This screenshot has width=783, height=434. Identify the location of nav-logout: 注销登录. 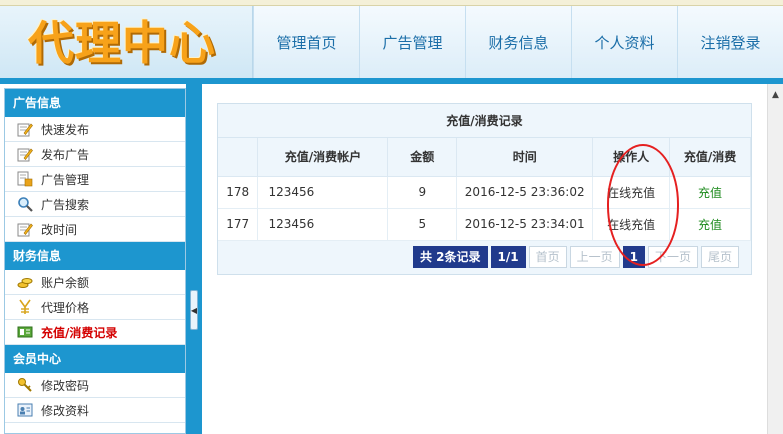
(730, 42).